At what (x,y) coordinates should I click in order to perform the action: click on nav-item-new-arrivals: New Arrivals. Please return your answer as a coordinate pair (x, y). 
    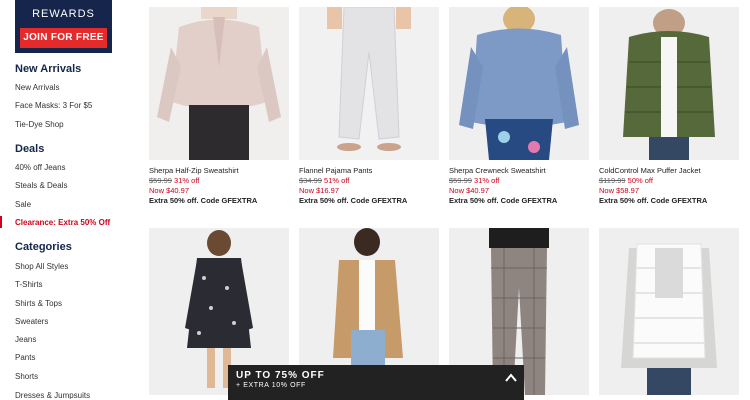
    Looking at the image, I should click on (37, 87).